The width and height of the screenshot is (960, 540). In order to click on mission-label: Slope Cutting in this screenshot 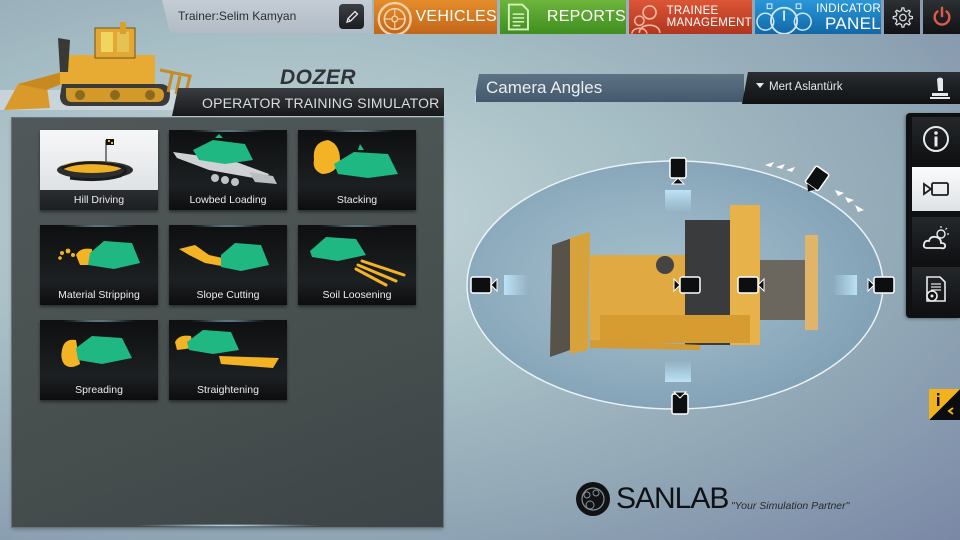, I will do `click(228, 295)`.